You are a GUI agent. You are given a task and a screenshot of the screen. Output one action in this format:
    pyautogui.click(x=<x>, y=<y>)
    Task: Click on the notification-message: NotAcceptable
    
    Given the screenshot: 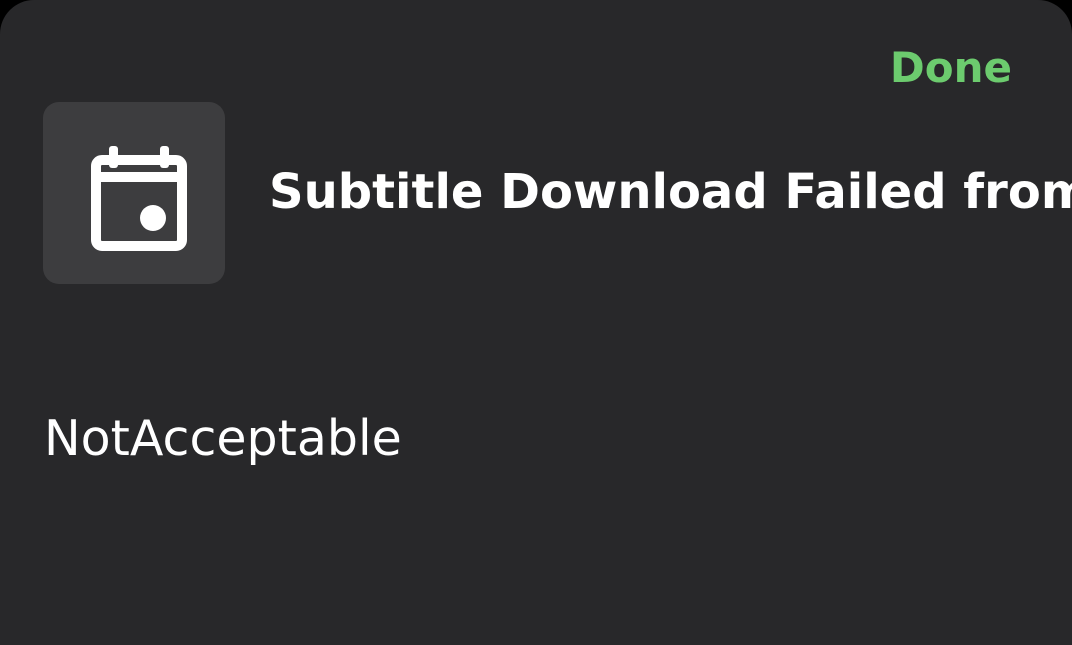 What is the action you would take?
    pyautogui.click(x=223, y=438)
    